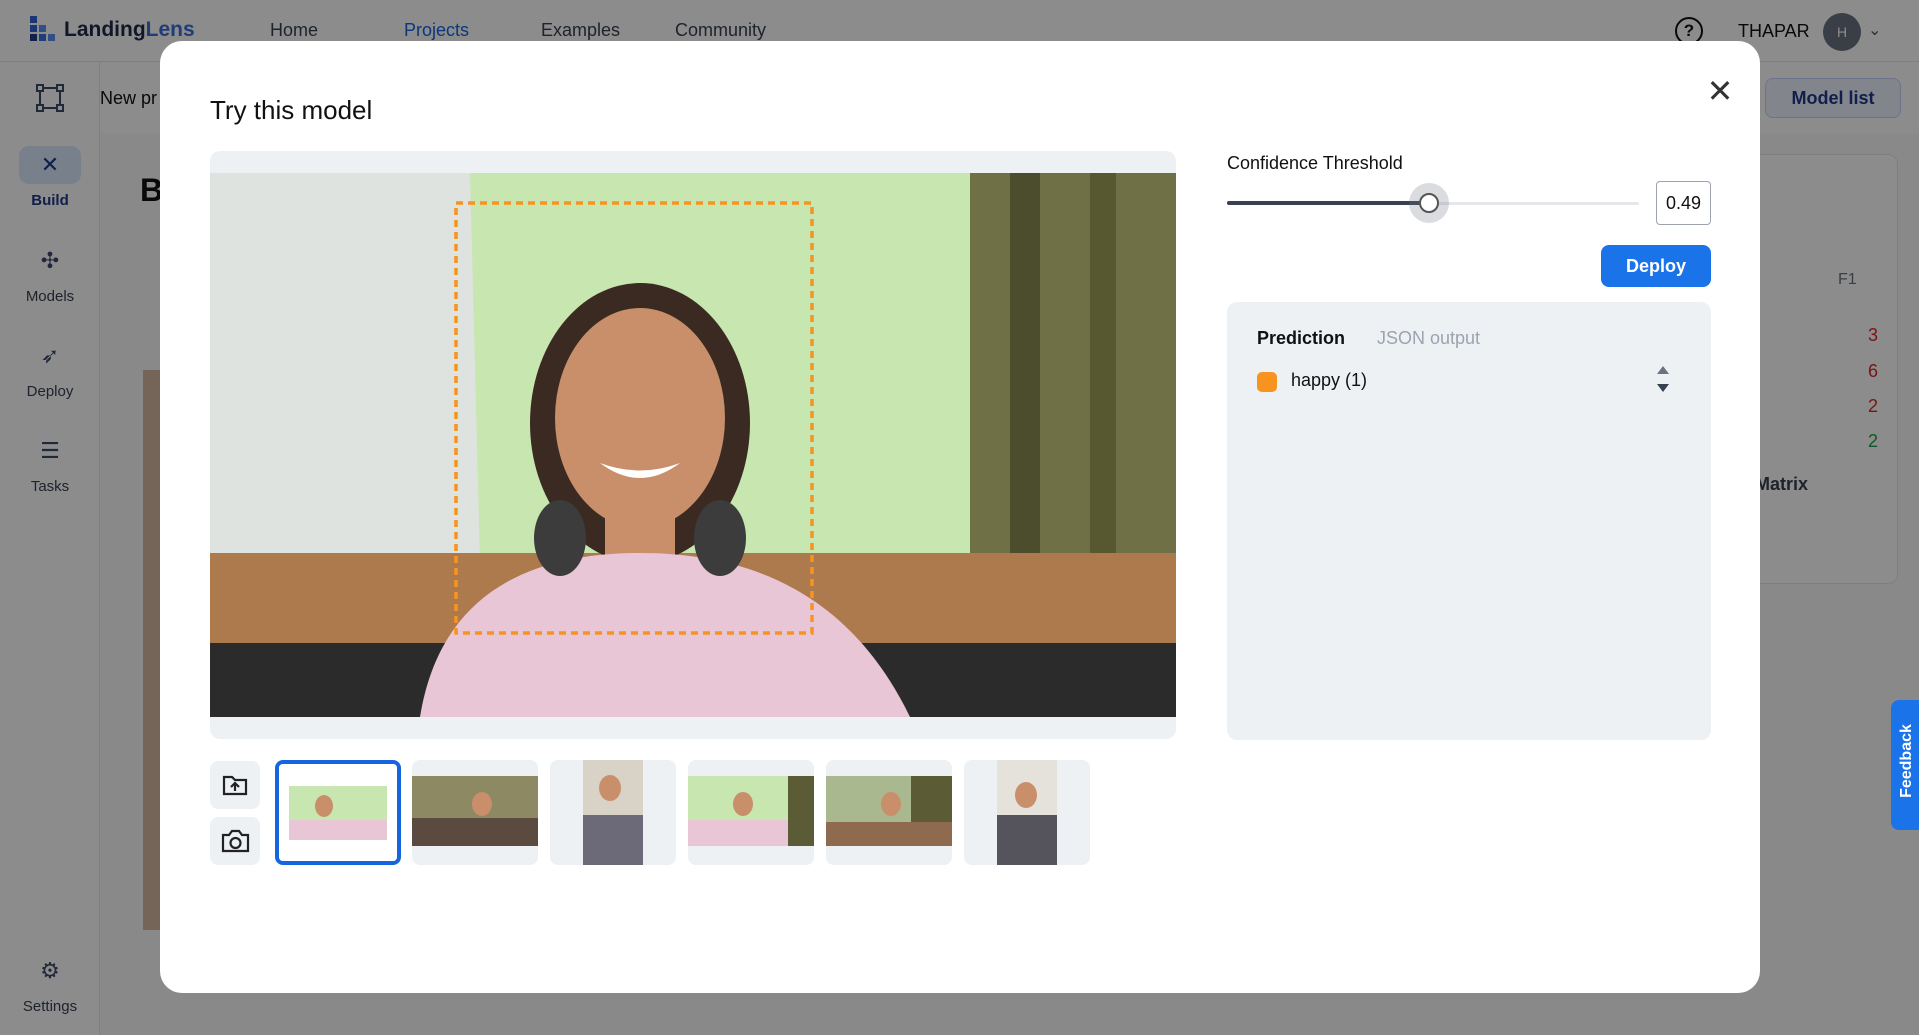  What do you see at coordinates (1683, 203) in the screenshot?
I see `confidence-input` at bounding box center [1683, 203].